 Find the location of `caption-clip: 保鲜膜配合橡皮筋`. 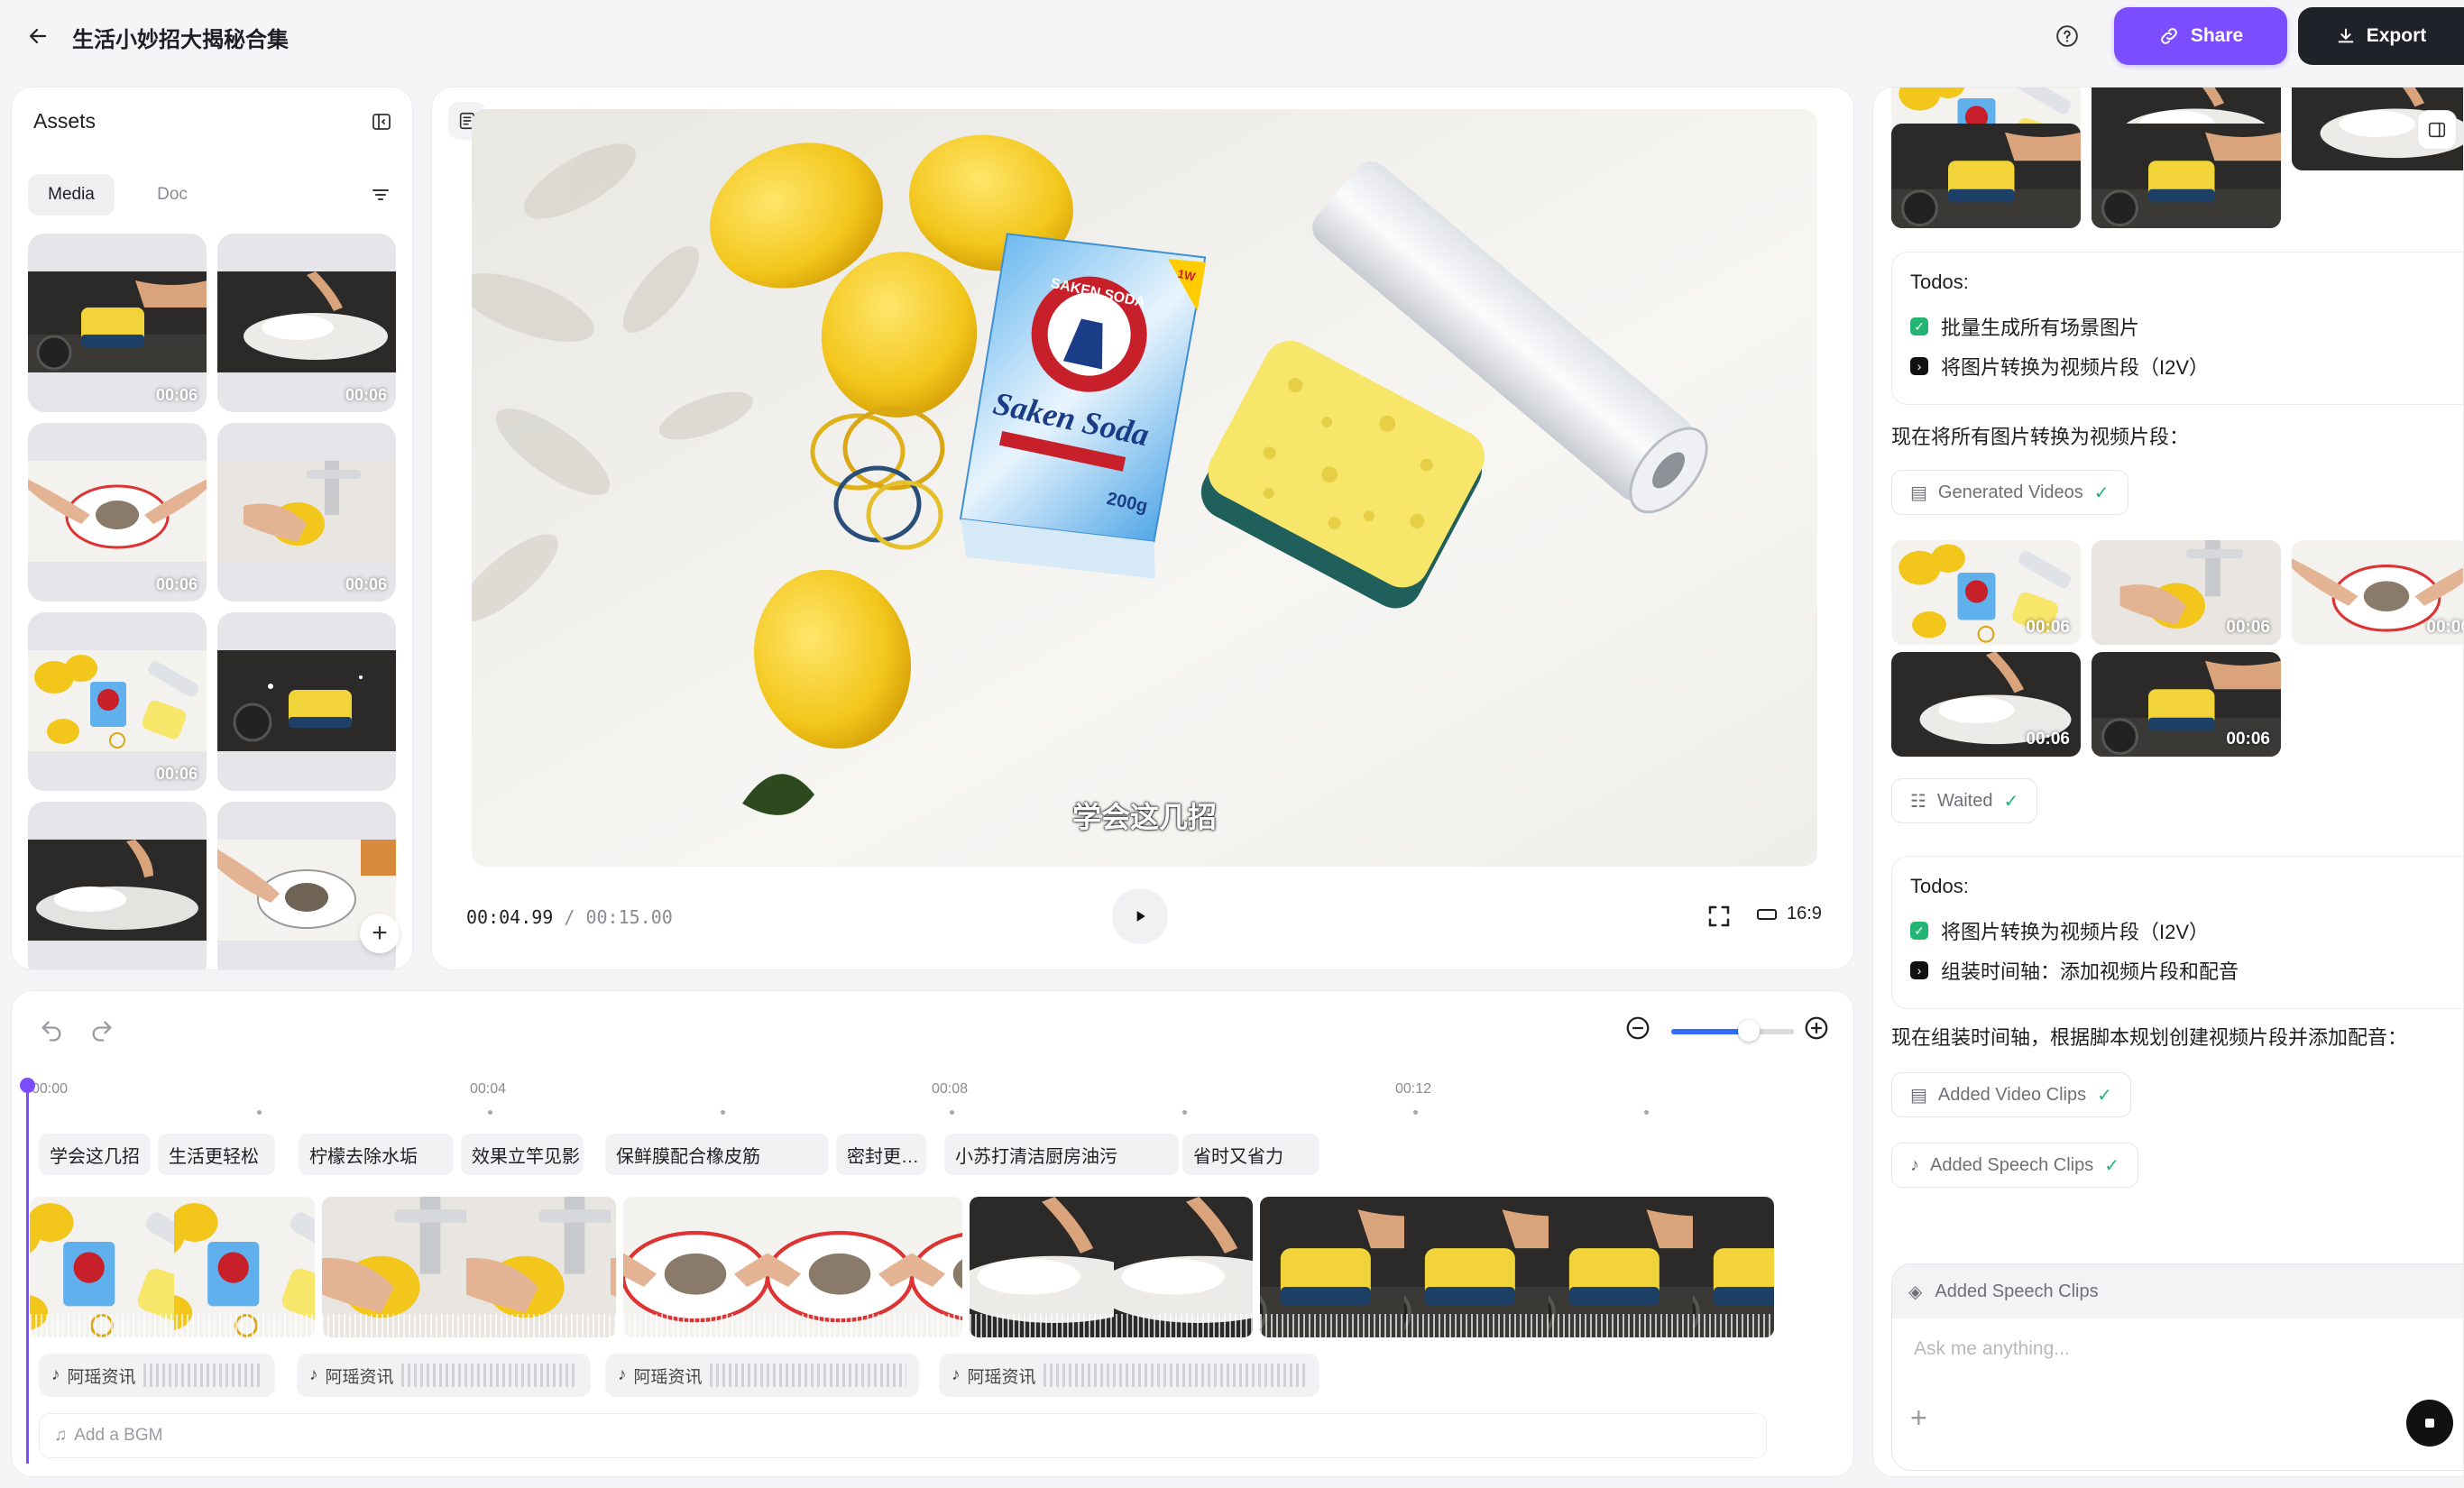

caption-clip: 保鲜膜配合橡皮筋 is located at coordinates (717, 1155).